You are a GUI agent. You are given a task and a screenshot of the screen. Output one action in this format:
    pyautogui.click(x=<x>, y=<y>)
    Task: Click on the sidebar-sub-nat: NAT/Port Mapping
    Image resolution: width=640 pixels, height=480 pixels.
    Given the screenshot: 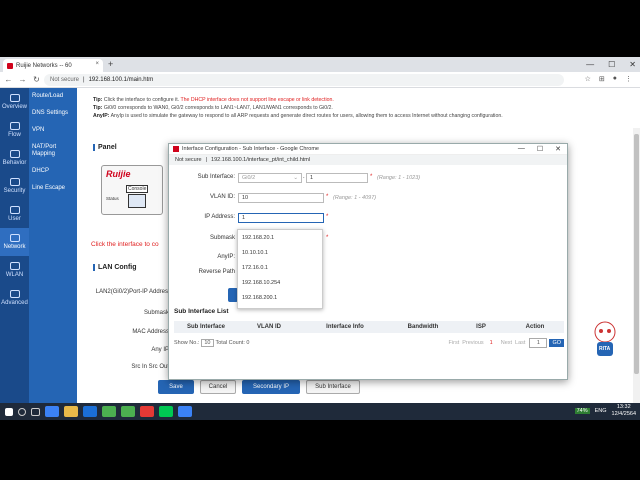 What is the action you would take?
    pyautogui.click(x=53, y=151)
    